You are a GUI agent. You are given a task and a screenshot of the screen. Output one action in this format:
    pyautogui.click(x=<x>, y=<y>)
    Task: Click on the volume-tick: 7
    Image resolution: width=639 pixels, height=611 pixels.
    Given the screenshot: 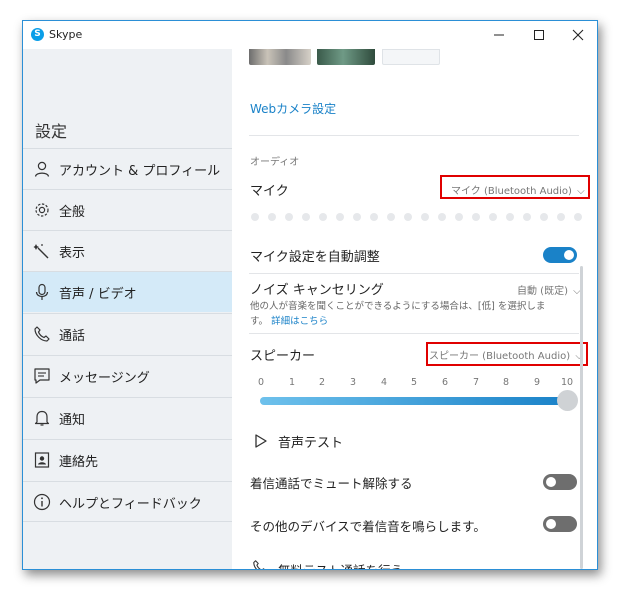 What is the action you would take?
    pyautogui.click(x=476, y=382)
    